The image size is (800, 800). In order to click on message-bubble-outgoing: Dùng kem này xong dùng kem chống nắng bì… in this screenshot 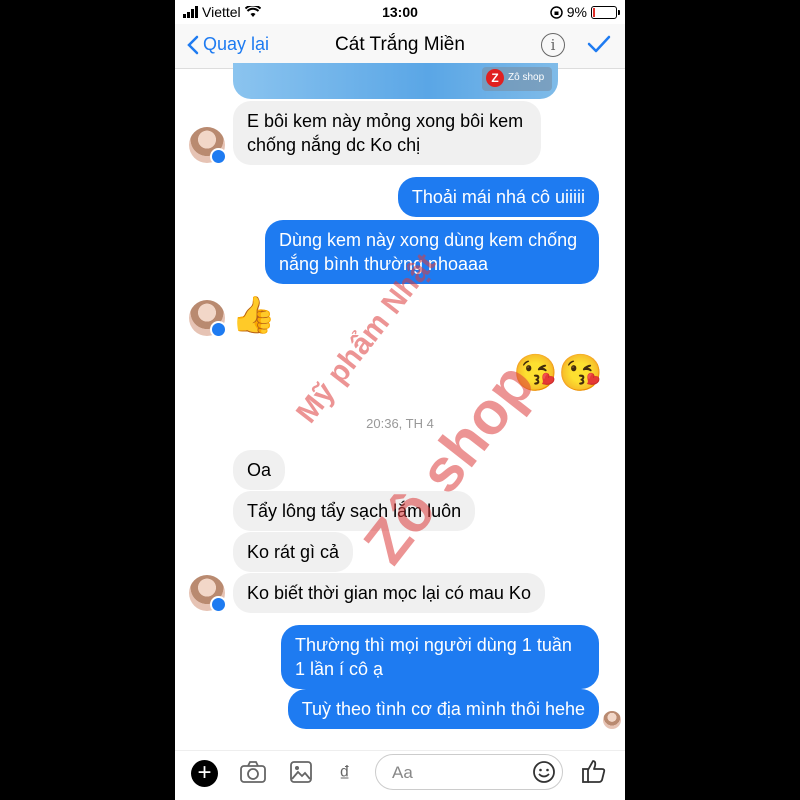, I will do `click(432, 252)`.